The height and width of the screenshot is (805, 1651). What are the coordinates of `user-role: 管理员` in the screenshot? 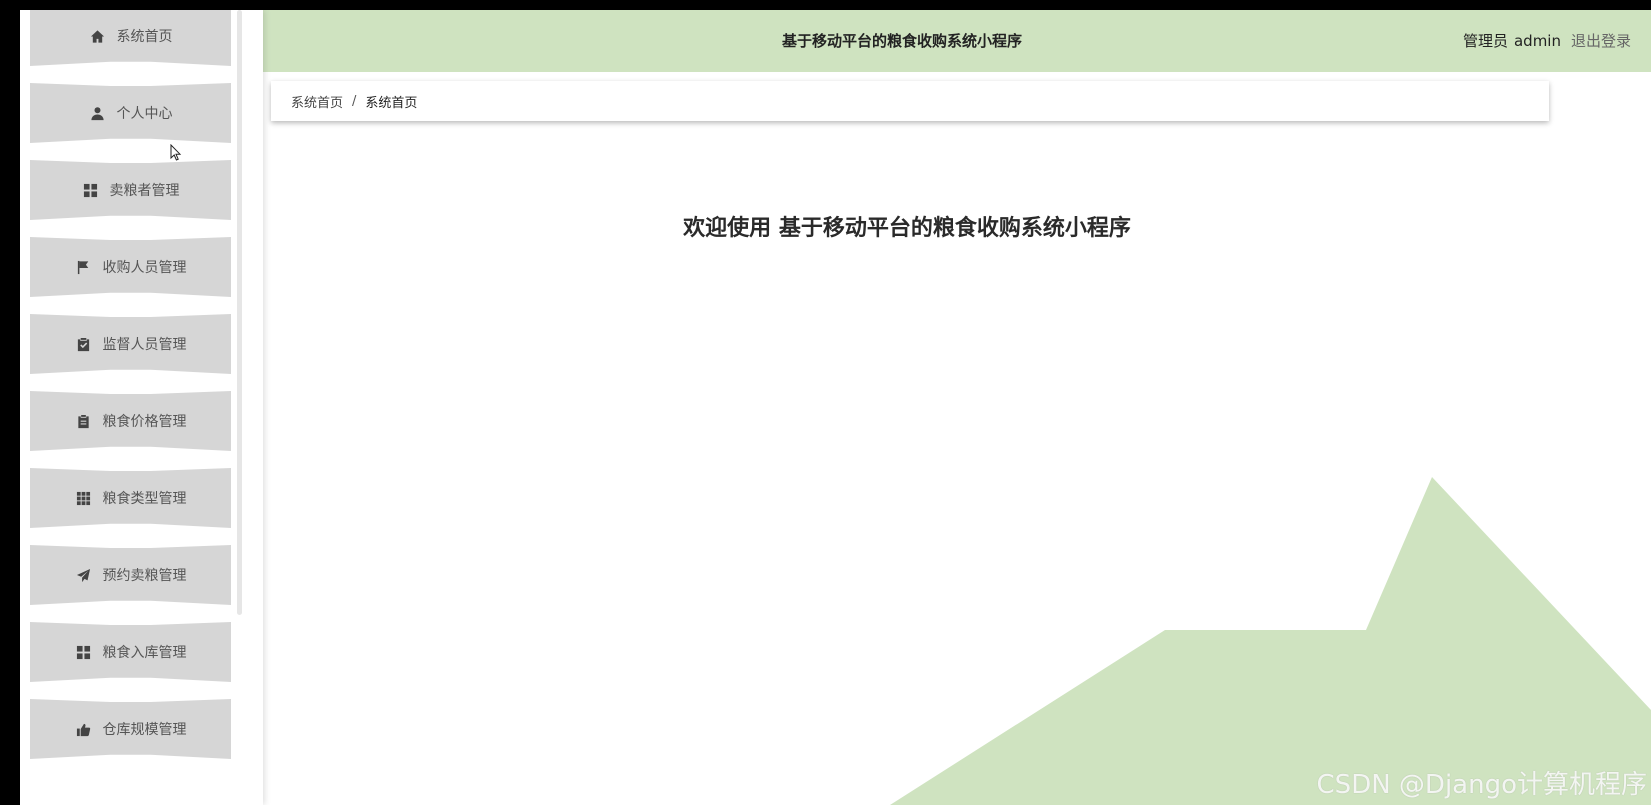 It's located at (1485, 41).